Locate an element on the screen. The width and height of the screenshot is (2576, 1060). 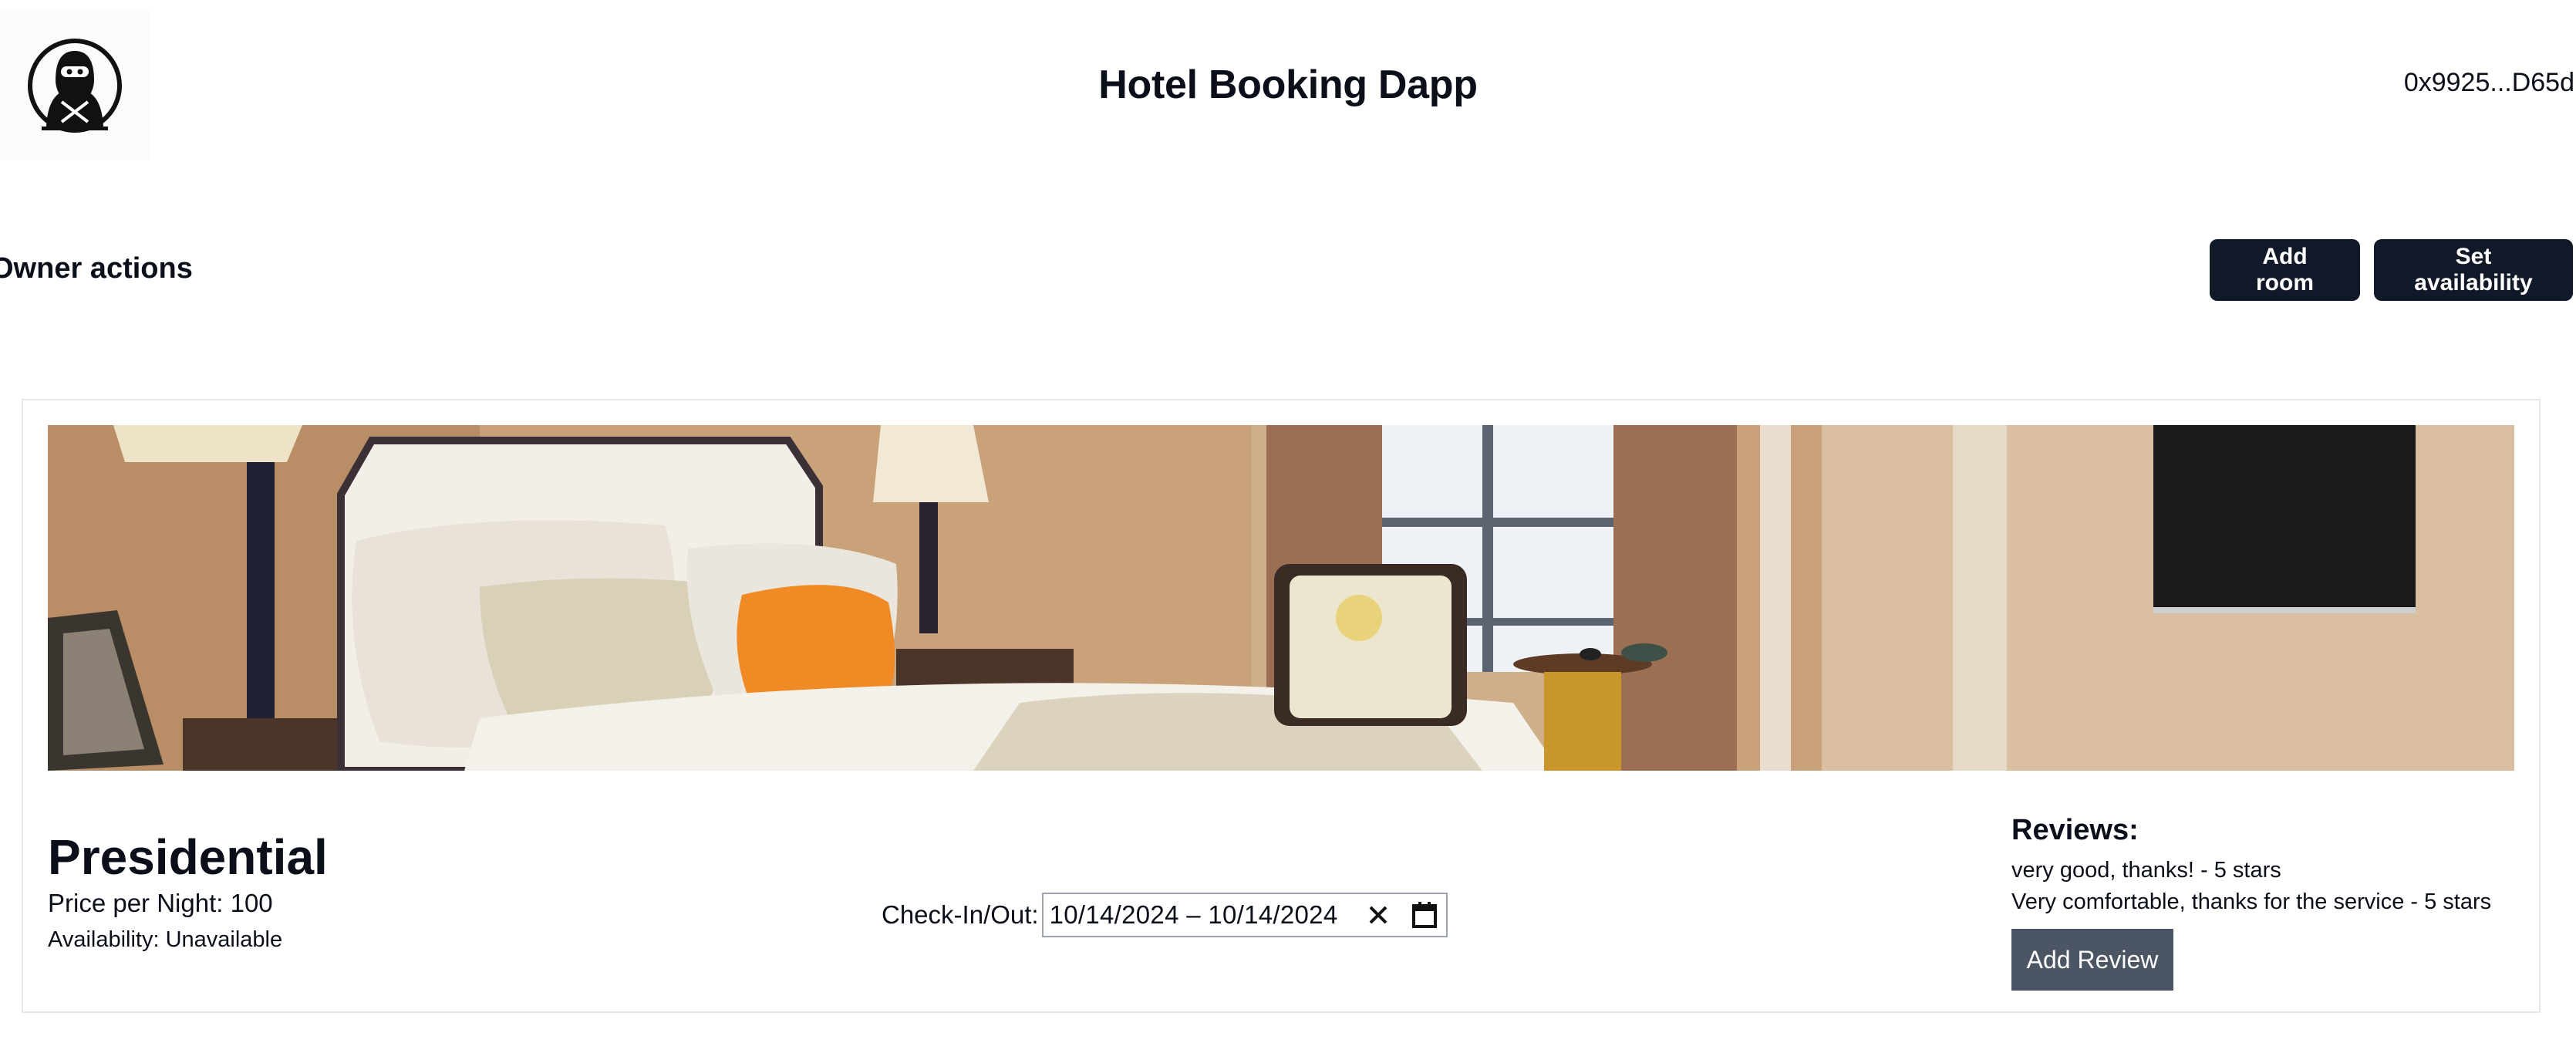
owner-actions-heading: Owner actions is located at coordinates (96, 268).